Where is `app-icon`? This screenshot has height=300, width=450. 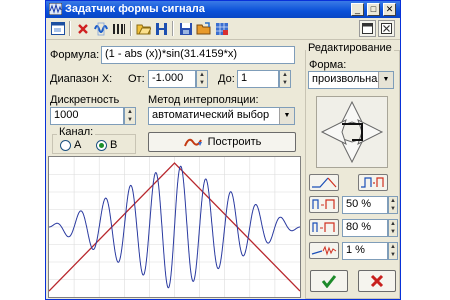
app-icon is located at coordinates (55, 9).